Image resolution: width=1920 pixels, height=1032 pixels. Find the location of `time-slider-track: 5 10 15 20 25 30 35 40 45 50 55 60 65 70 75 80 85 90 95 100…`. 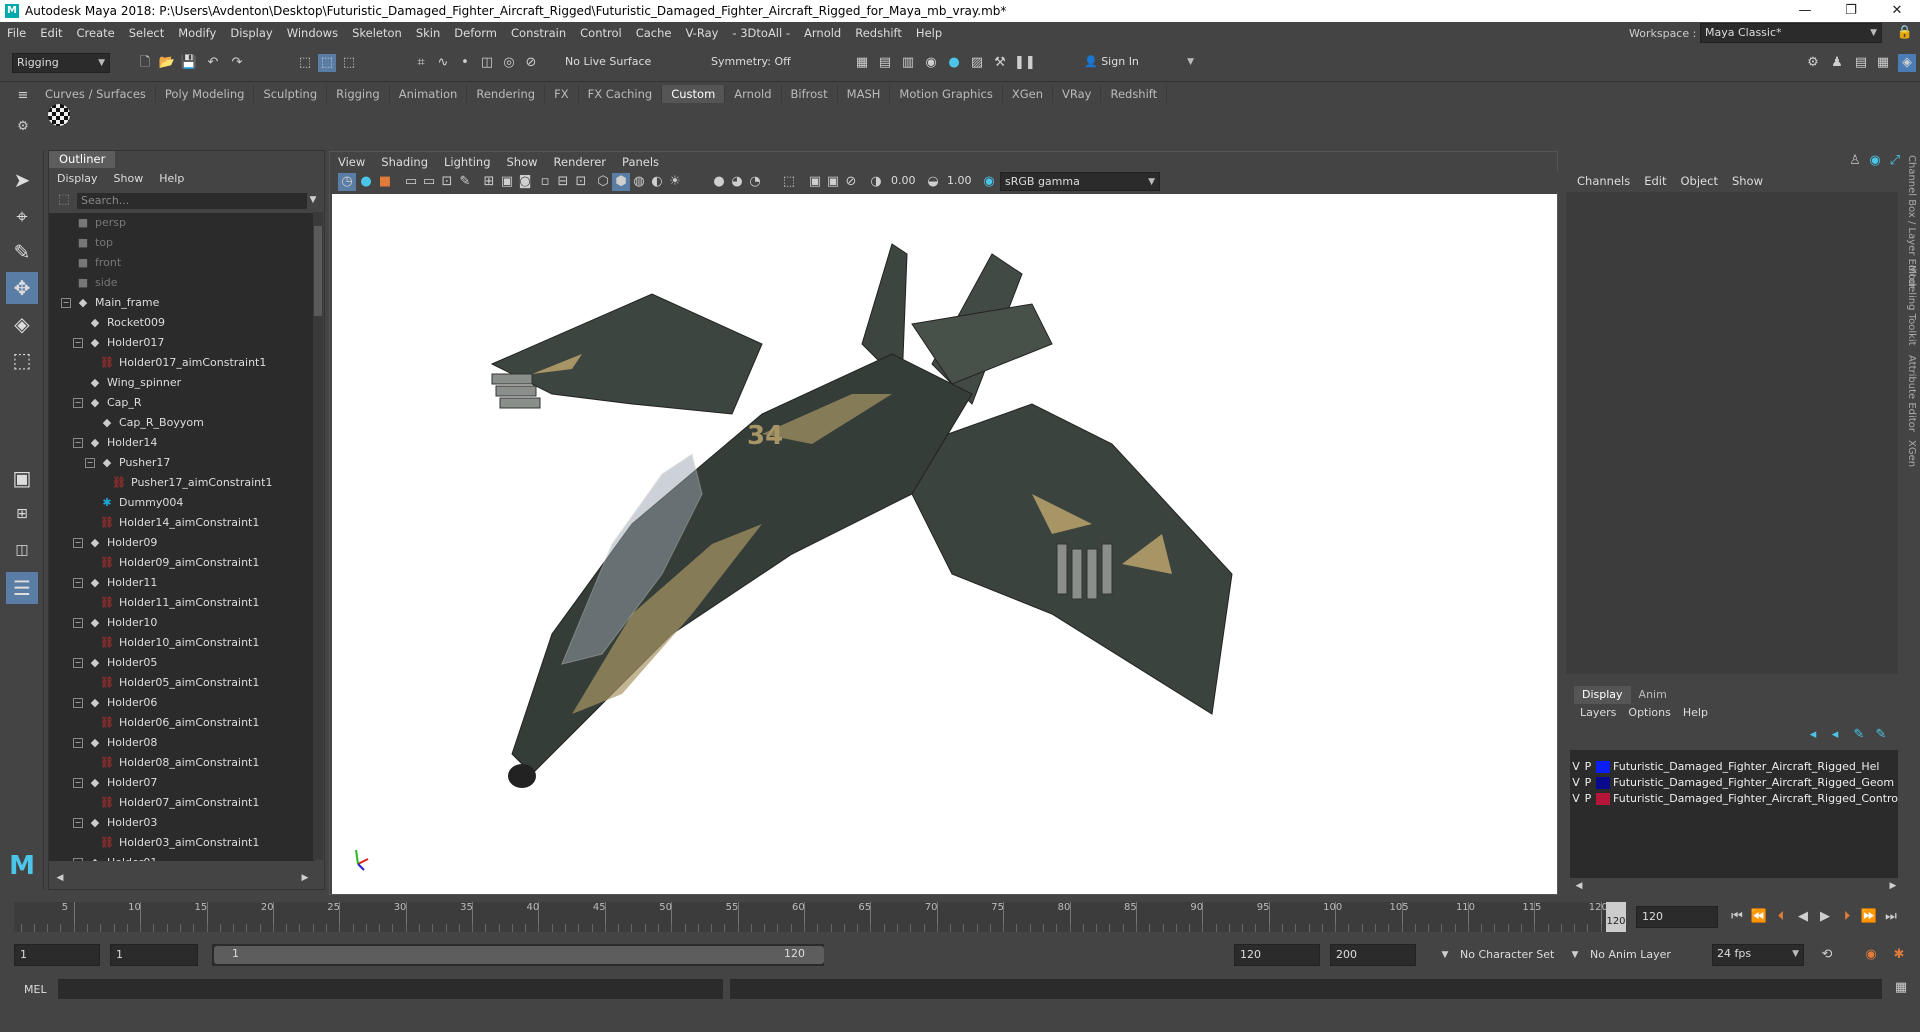

time-slider-track: 5 10 15 20 25 30 35 40 45 50 55 60 65 70 75 80 85 90 95 100… is located at coordinates (814, 917).